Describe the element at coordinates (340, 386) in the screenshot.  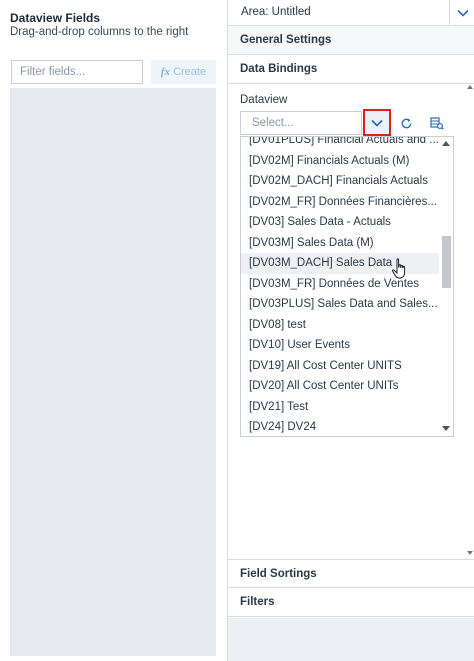
I see `dropdown-option: [DV20] All Cost Center UNITs` at that location.